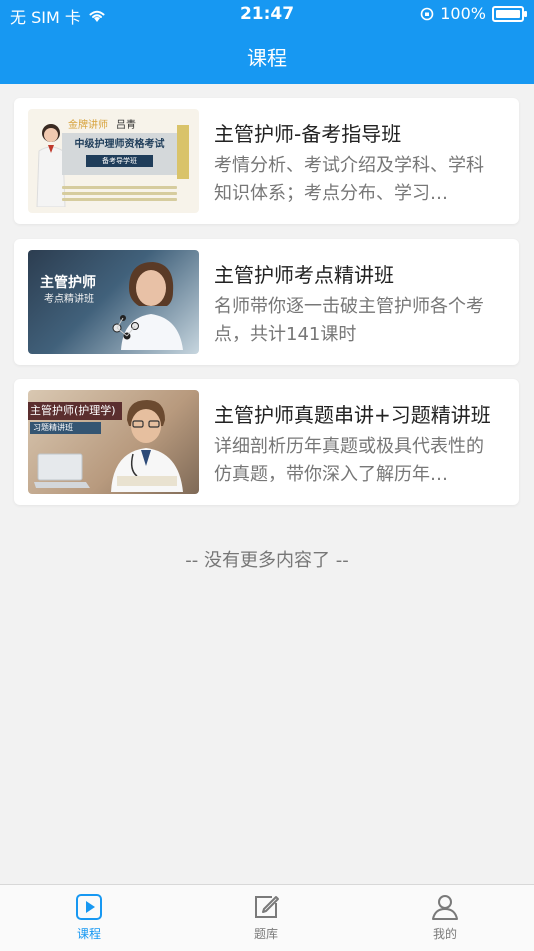  I want to click on thumb-sub: 习题精讲班, so click(65, 428).